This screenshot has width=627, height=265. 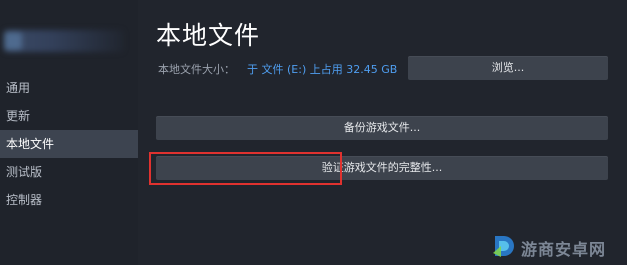 I want to click on size-value-link: 于 文件 (E:) 上占用 32.45 GB, so click(x=322, y=69).